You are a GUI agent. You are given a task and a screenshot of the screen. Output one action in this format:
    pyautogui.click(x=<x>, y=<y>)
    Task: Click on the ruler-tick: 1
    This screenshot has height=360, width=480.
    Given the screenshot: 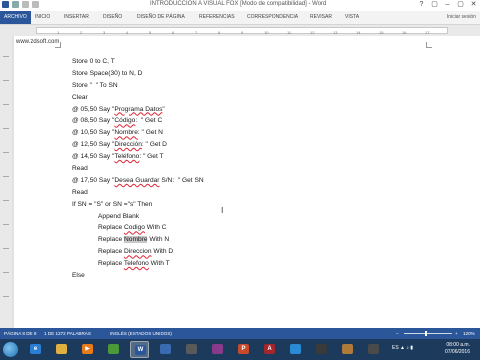 What is the action you would take?
    pyautogui.click(x=58, y=32)
    